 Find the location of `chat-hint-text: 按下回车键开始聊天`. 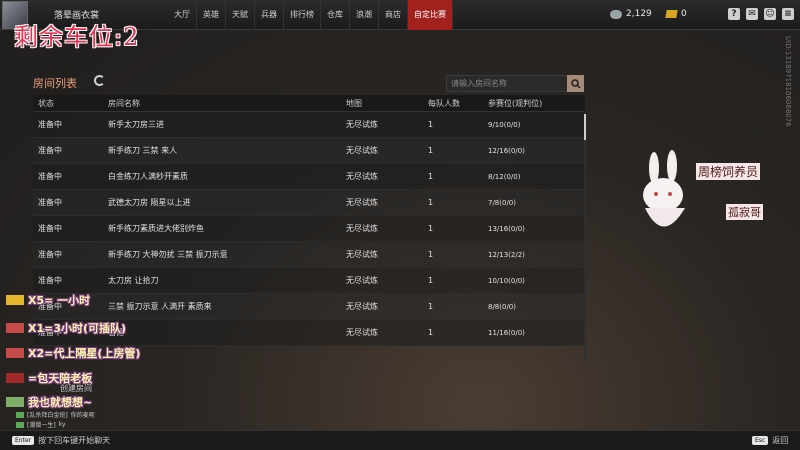

chat-hint-text: 按下回车键开始聊天 is located at coordinates (74, 440).